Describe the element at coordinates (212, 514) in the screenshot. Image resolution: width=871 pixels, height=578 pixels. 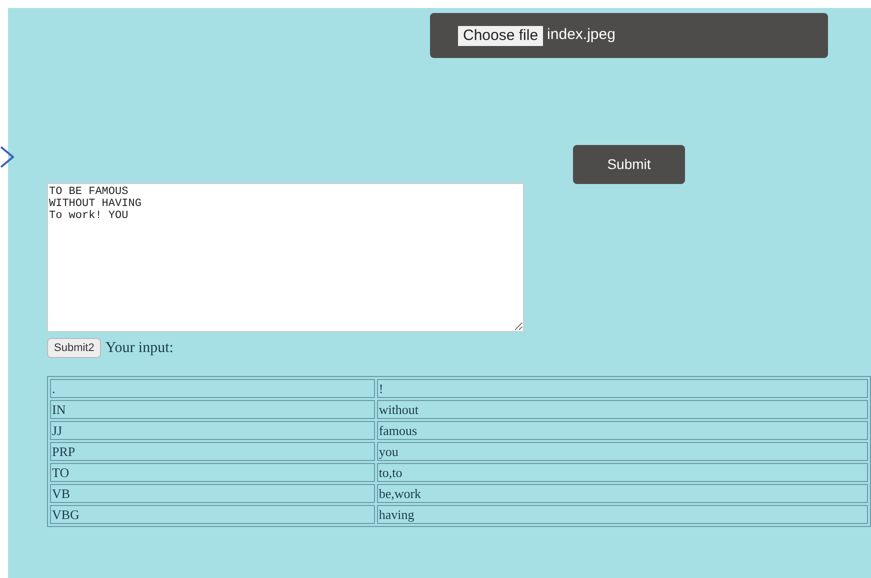
I see `table-cell: VBG` at that location.